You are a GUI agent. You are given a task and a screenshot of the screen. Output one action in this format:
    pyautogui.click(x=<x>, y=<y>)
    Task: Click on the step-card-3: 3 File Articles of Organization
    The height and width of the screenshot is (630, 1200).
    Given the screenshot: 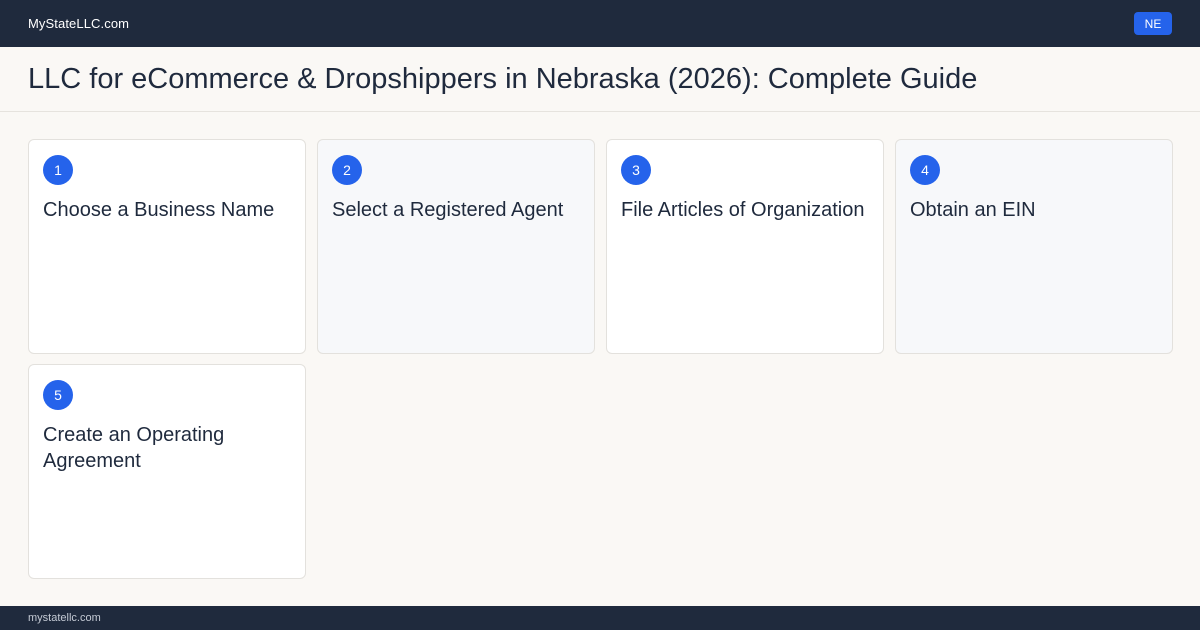 What is the action you would take?
    pyautogui.click(x=745, y=246)
    